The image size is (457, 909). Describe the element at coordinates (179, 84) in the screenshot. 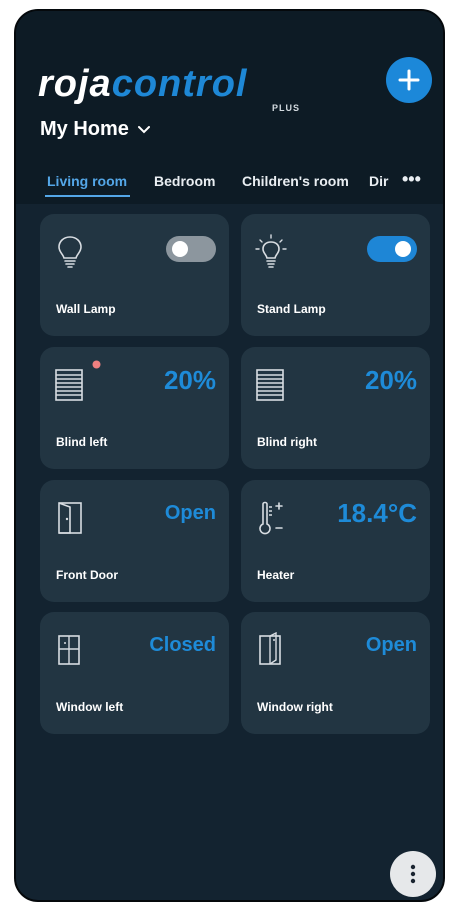

I see `logo-secondary-text: control` at that location.